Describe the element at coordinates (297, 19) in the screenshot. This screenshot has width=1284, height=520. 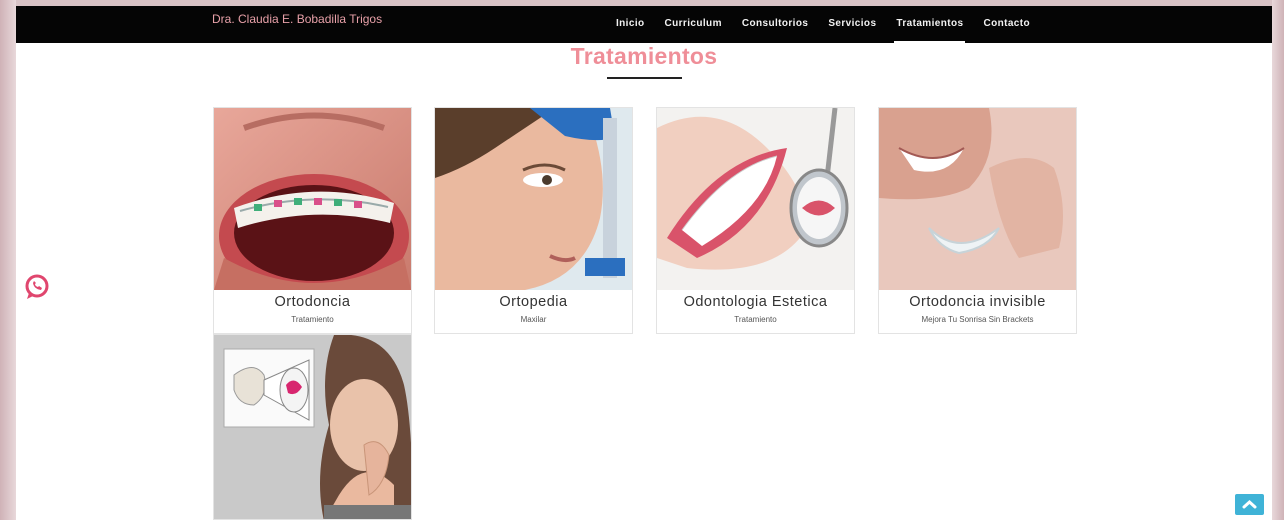
I see `brand-name: Dra. Claudia E. Bobadilla Trigos` at that location.